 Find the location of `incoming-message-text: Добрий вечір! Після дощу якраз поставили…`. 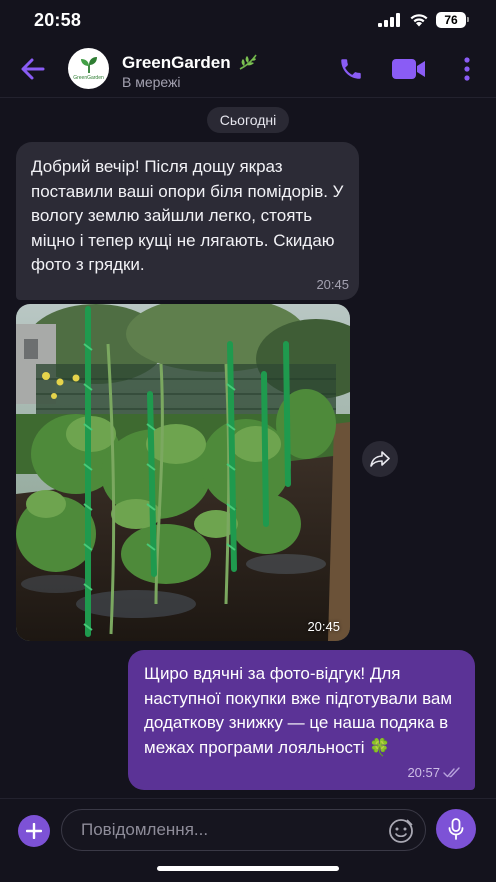

incoming-message-text: Добрий вечір! Після дощу якраз поставили… is located at coordinates (187, 215).